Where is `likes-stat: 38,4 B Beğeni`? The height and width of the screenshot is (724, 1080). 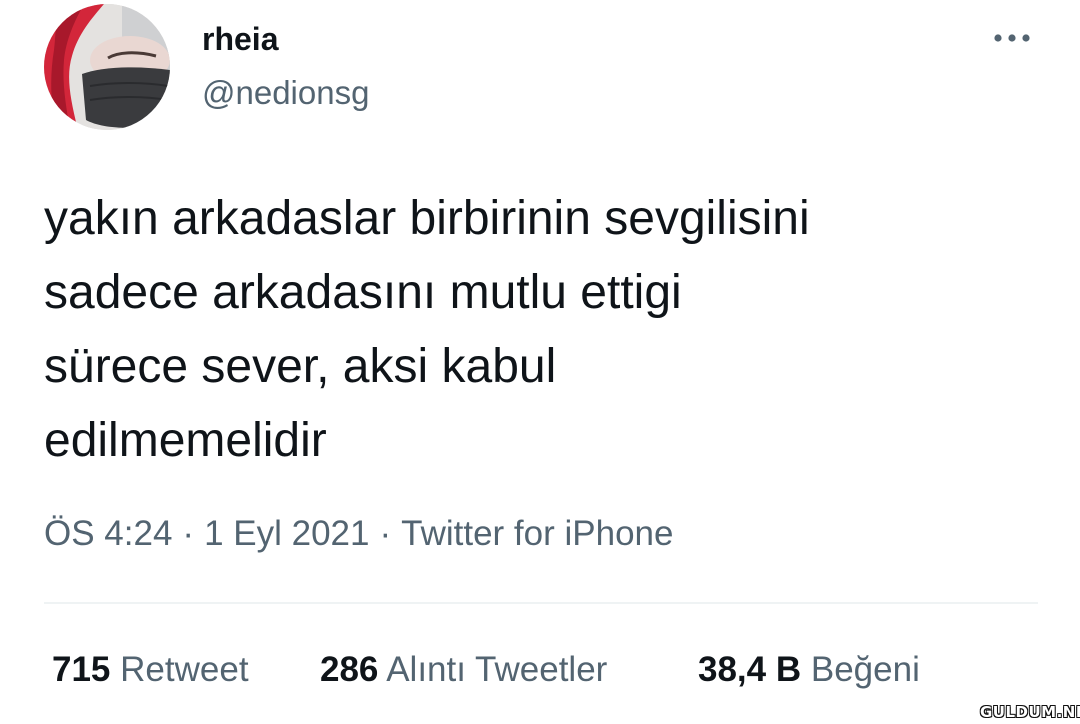
likes-stat: 38,4 B Beğeni is located at coordinates (809, 670).